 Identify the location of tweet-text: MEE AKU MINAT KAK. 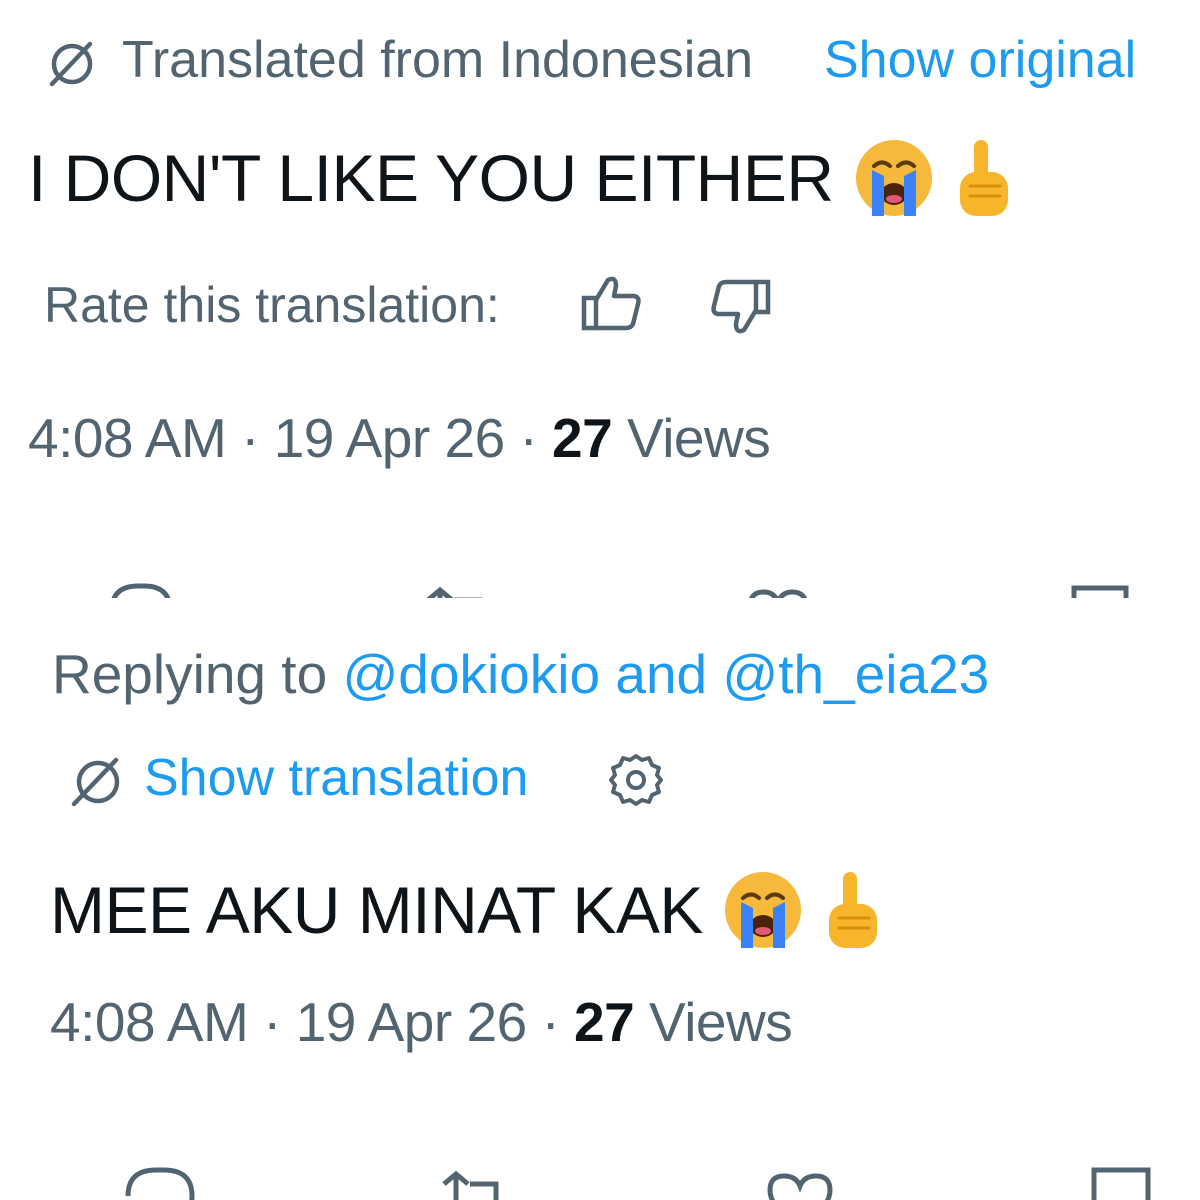
(468, 910).